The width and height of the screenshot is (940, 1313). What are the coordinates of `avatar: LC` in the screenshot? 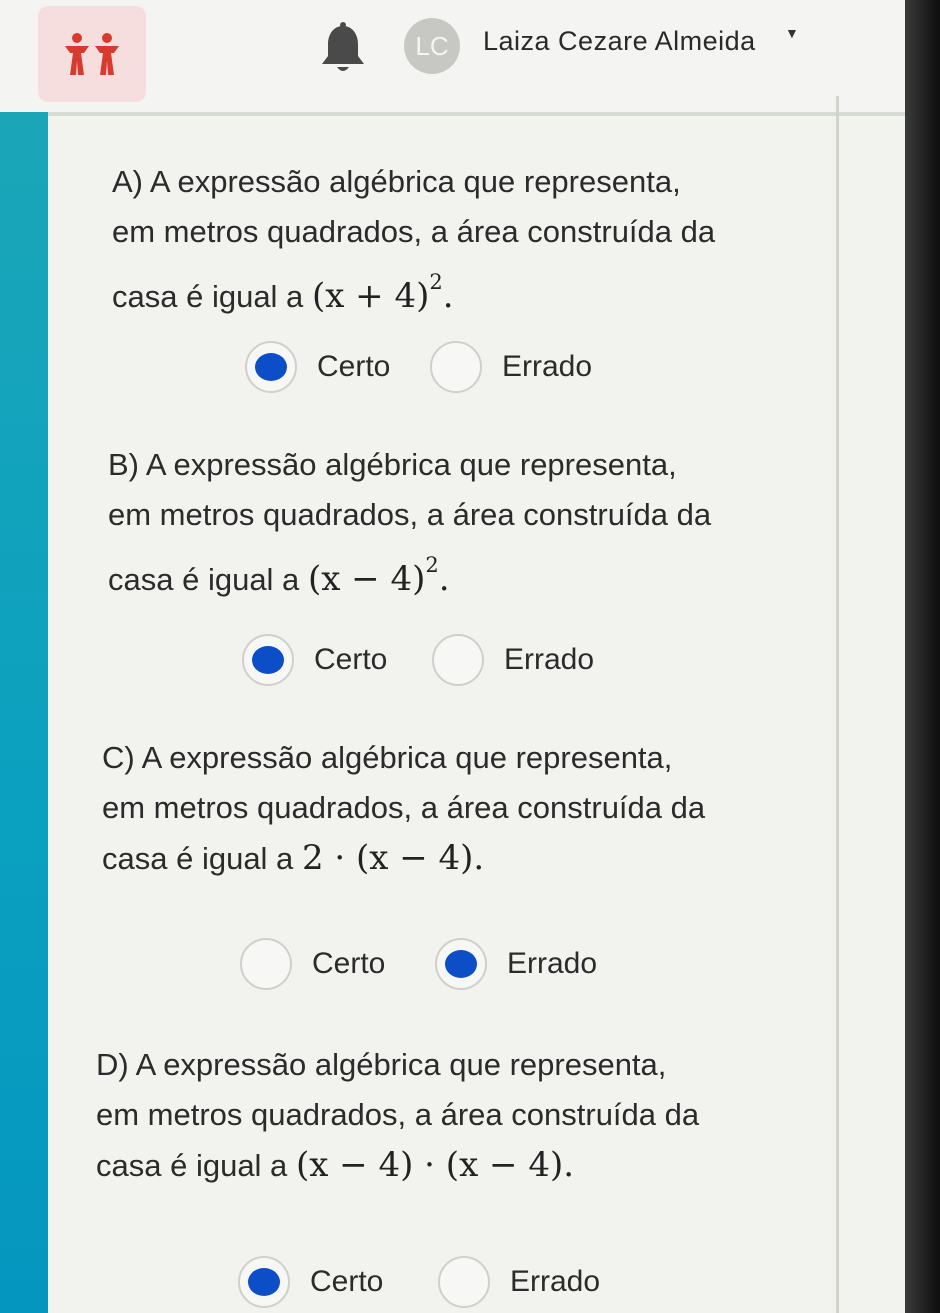 It's located at (432, 46).